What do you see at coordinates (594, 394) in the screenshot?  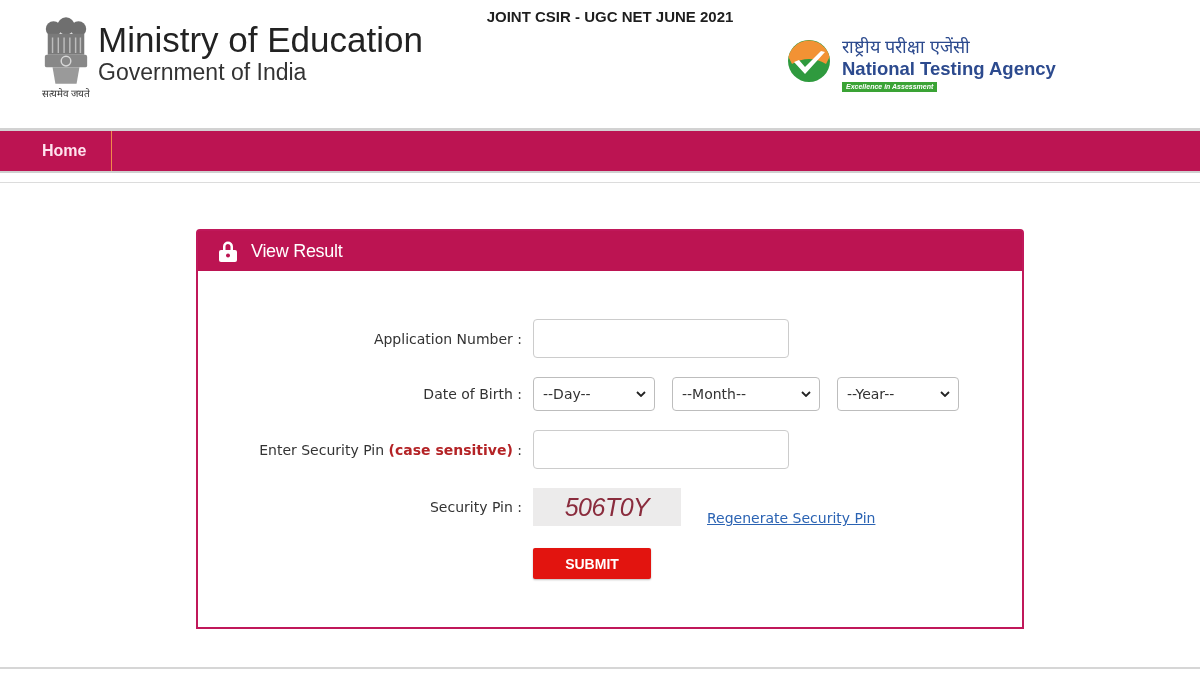 I see `dropdown-select: --Day--` at bounding box center [594, 394].